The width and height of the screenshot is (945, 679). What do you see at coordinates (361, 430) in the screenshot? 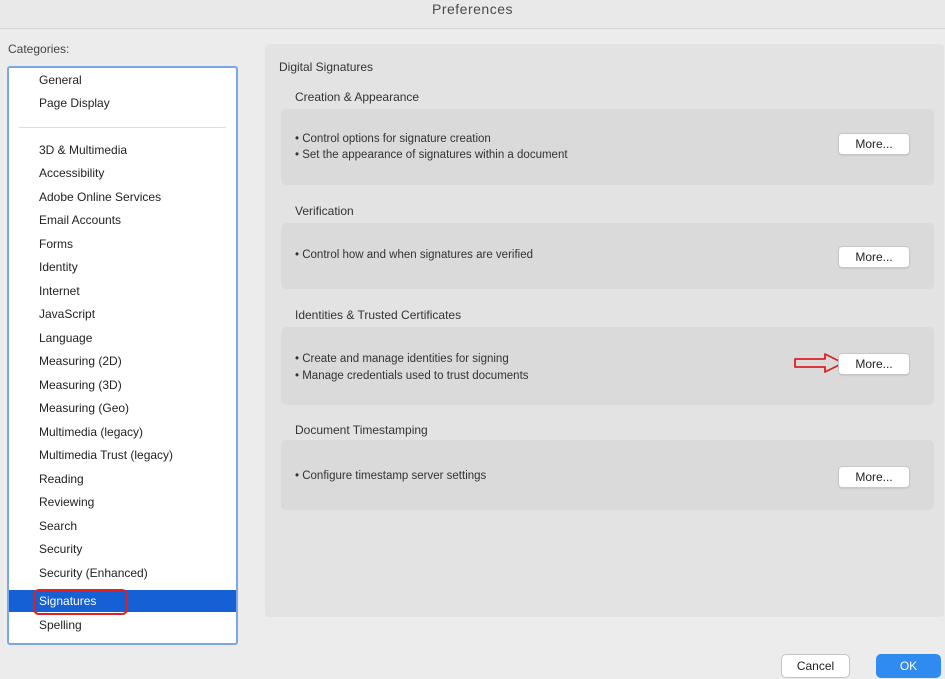
I see `section-title-document-timestamping: Document Timestamping` at bounding box center [361, 430].